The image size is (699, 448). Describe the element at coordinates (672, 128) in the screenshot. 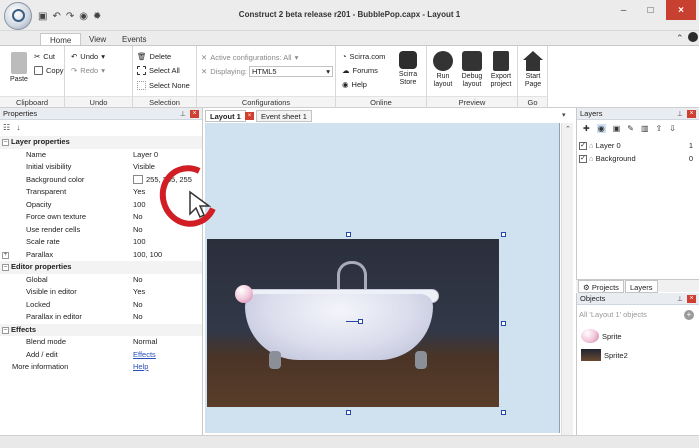

I see `move-down-icon: ⇩` at that location.